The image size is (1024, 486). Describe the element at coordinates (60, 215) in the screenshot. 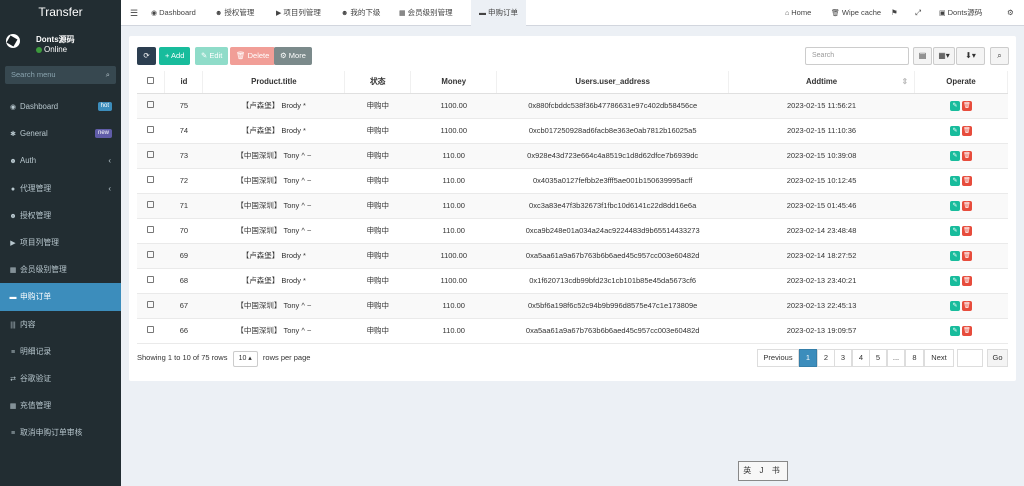

I see `sidebar-item-4: ☻ 授权管理` at that location.